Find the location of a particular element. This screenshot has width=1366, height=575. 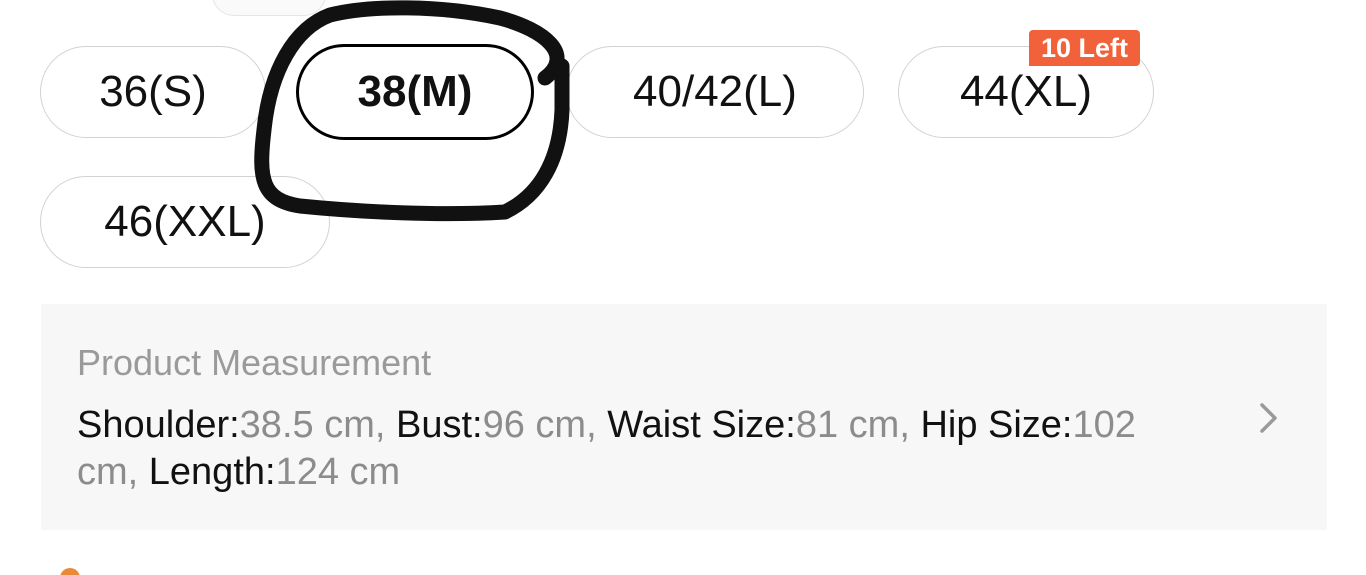

size-chip-label: 46(XXL) is located at coordinates (185, 221).